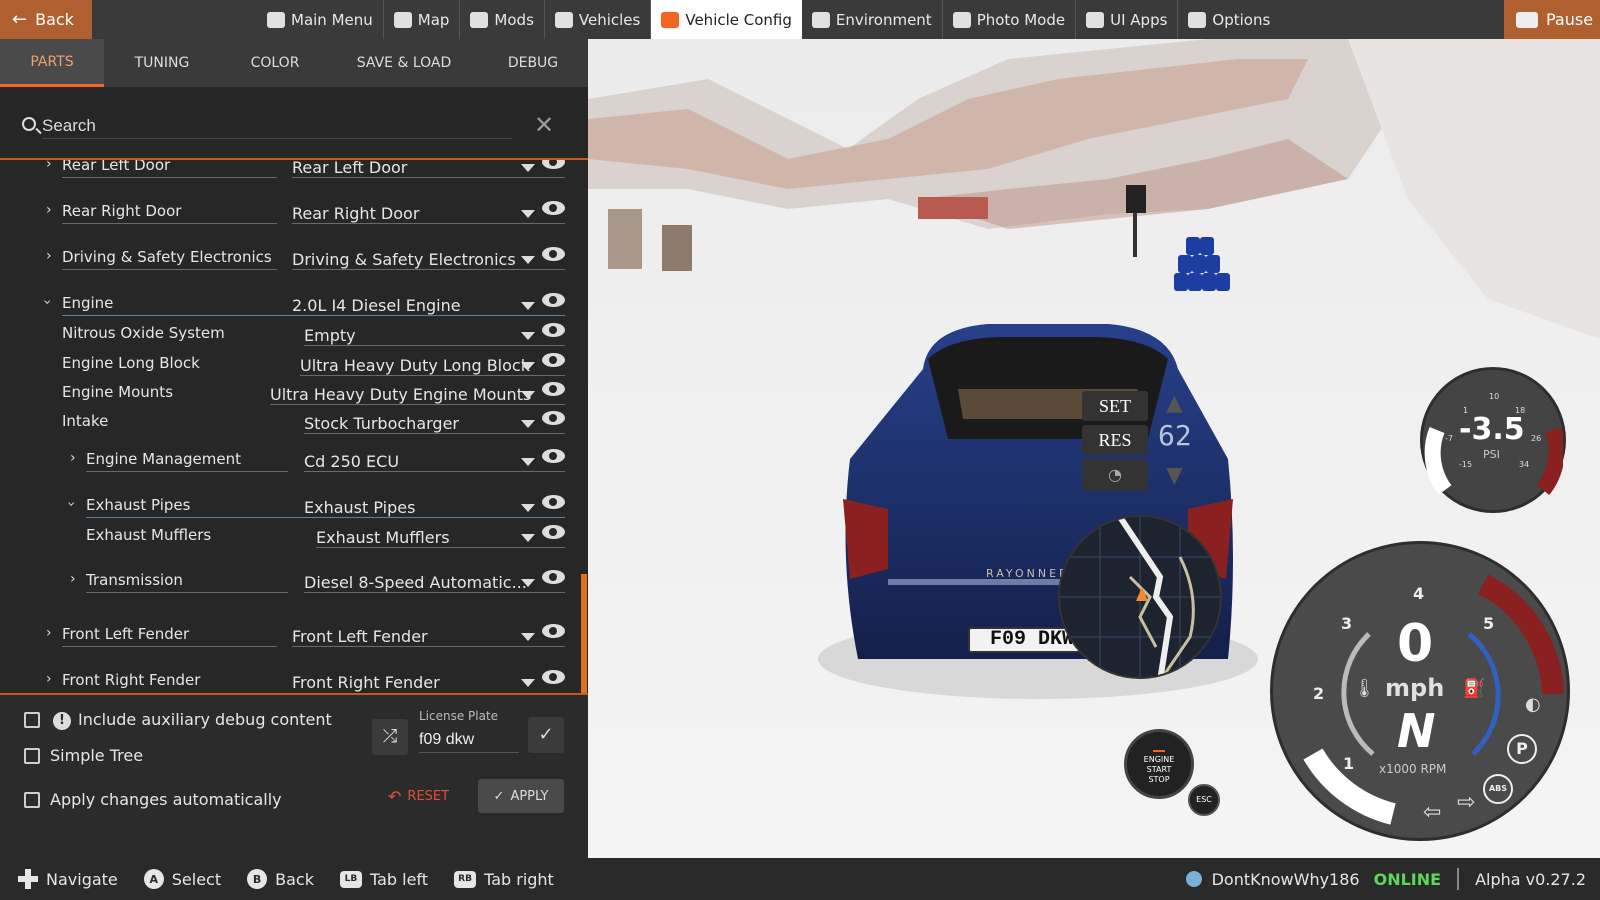 The width and height of the screenshot is (1600, 900). I want to click on apply-button: ✓ APPLY, so click(521, 796).